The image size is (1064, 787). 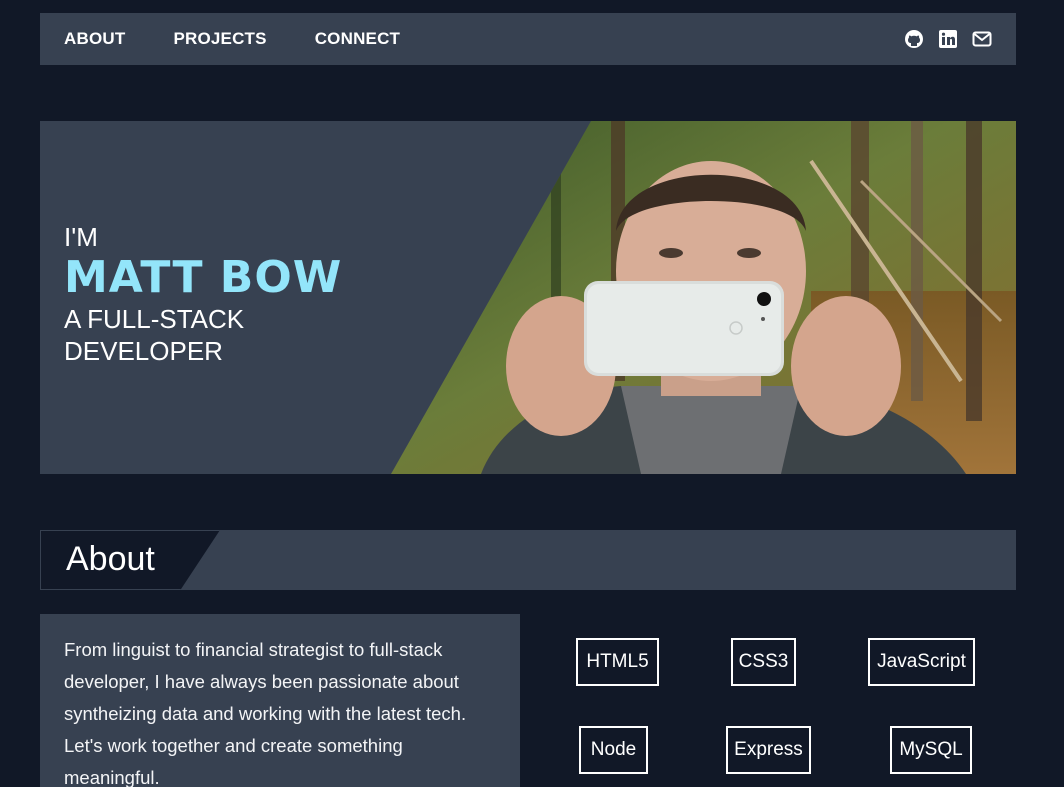 What do you see at coordinates (203, 277) in the screenshot?
I see `hero-name: MATT BOW` at bounding box center [203, 277].